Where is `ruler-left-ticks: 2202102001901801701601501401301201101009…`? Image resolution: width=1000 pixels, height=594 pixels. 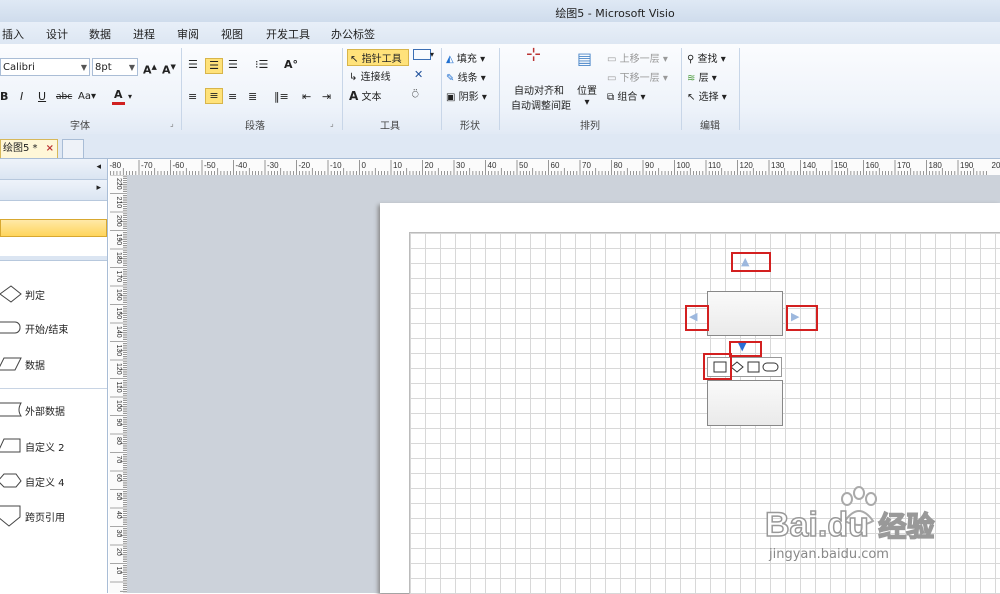
ruler-left-ticks: 2202102001901801701601501401301201101009… is located at coordinates (118, 384).